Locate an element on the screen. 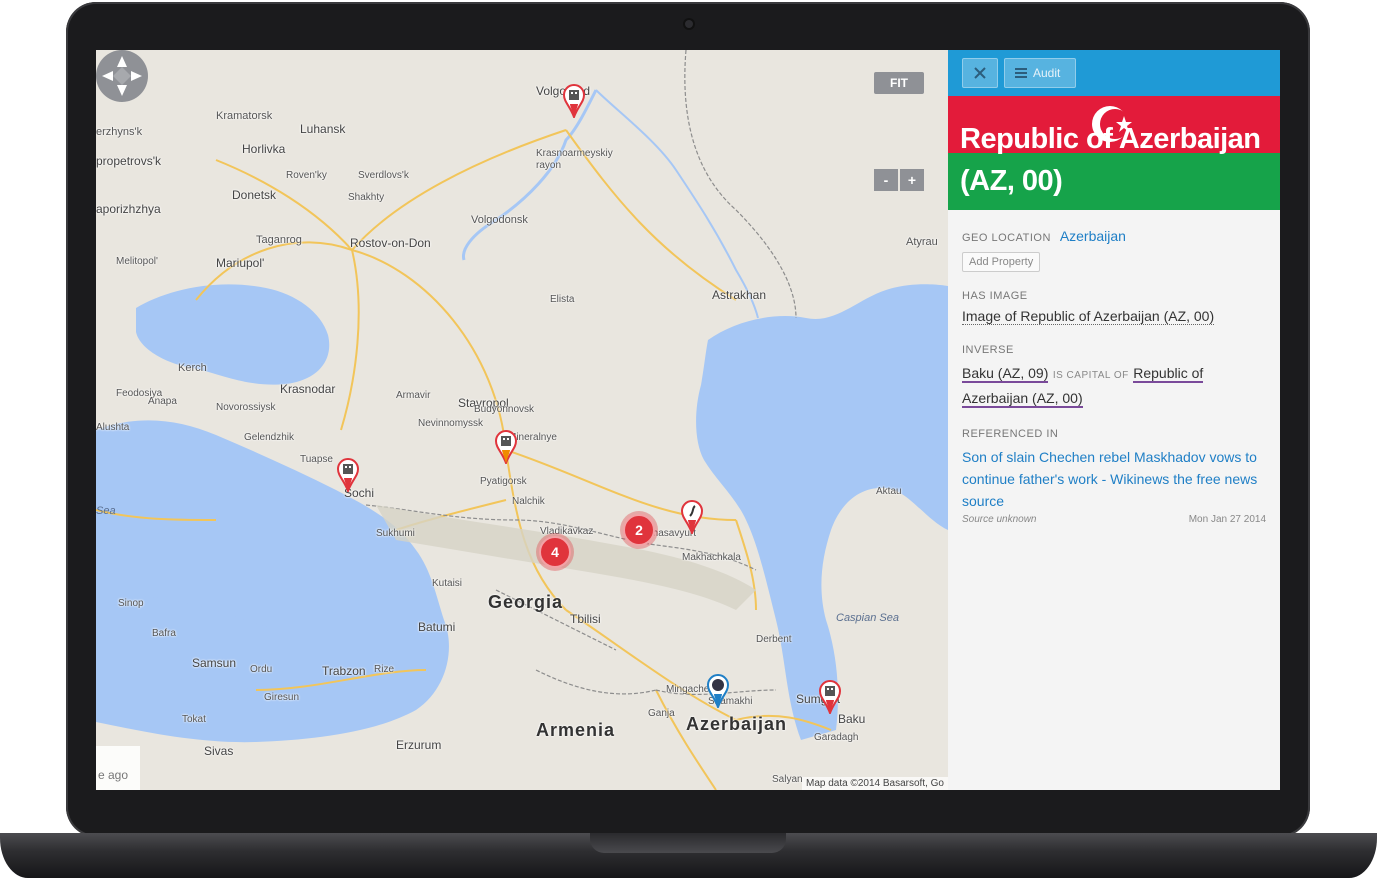 This screenshot has width=1377, height=878. map-label-atyrau: Atyrau is located at coordinates (922, 242).